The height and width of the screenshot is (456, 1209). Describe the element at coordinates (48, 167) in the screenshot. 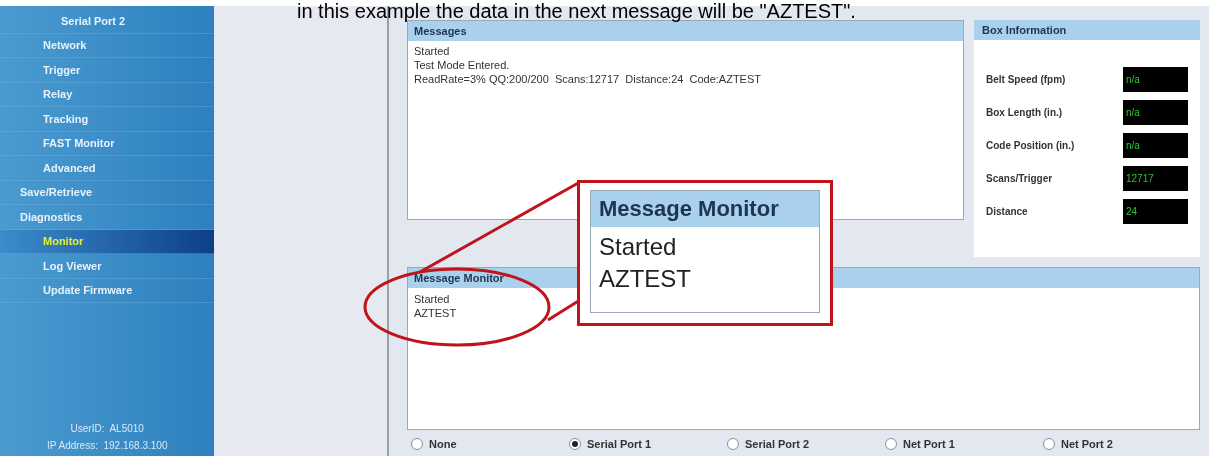

I see `sidebar-item: Advanced` at that location.